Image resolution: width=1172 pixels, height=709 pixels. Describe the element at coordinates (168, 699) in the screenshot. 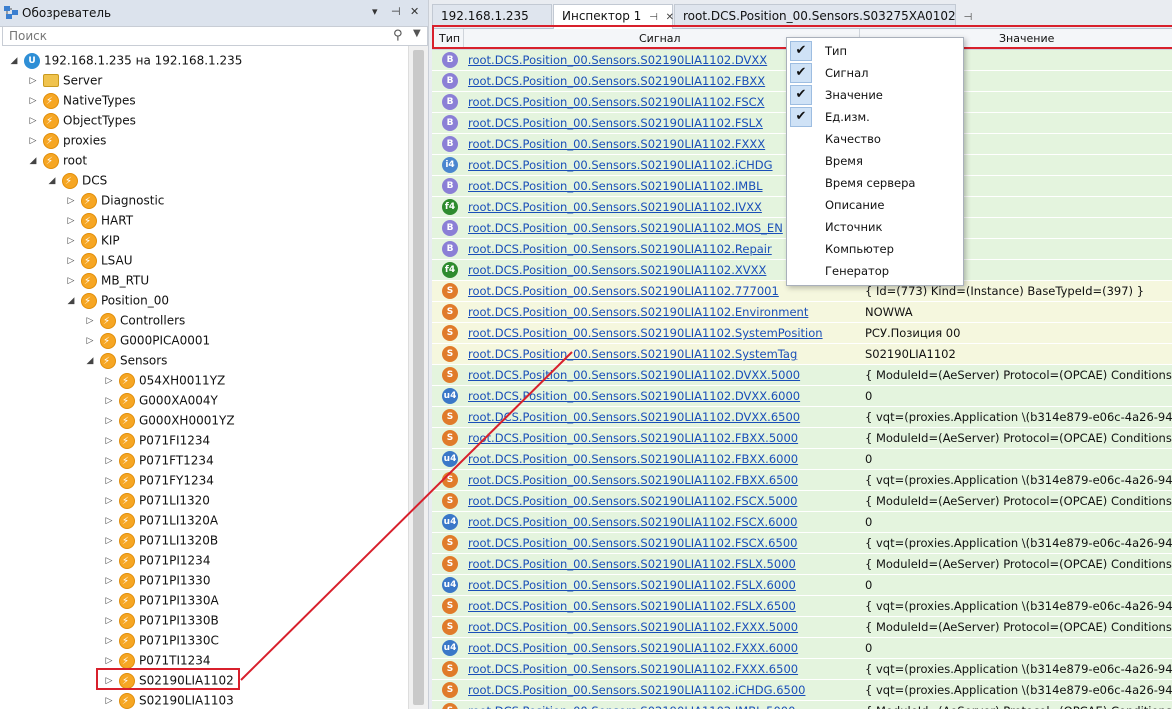

I see `tree-node: ▷ S02190LIA1103` at that location.